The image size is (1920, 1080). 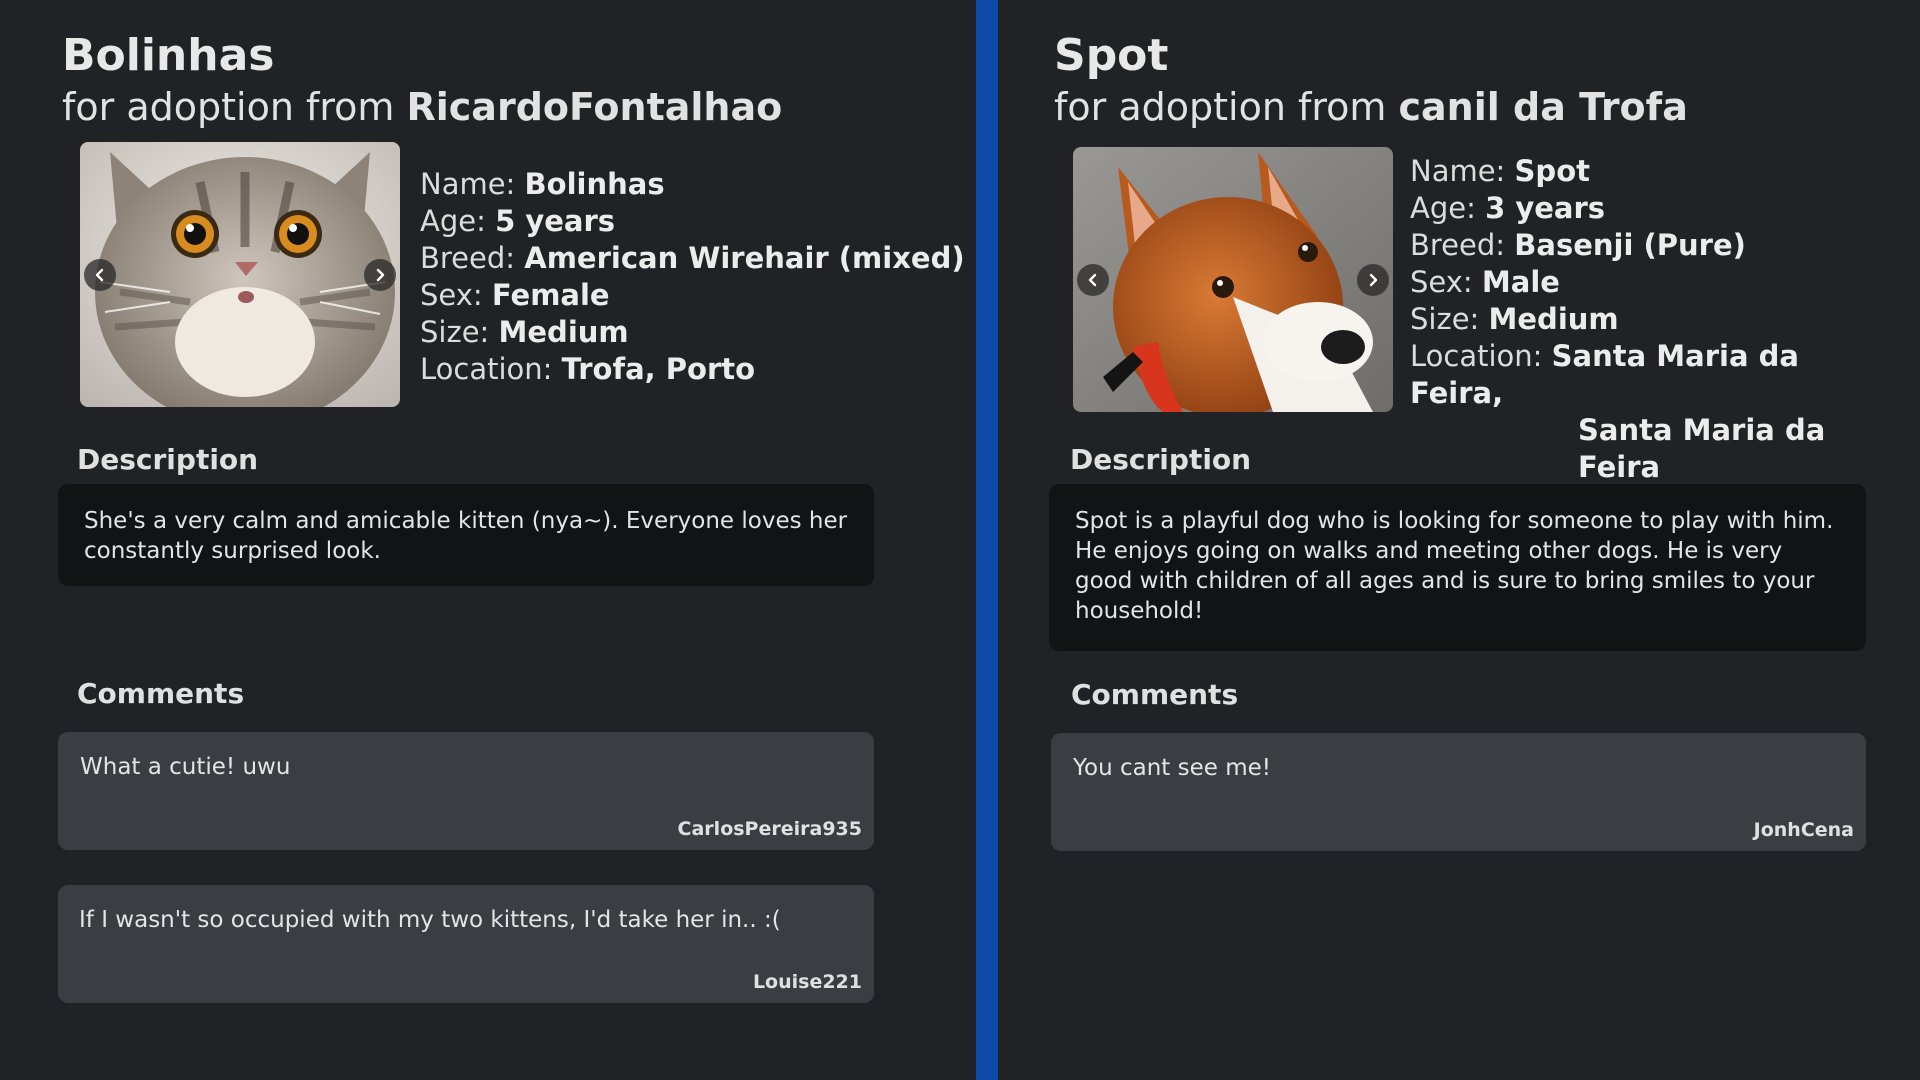 I want to click on pet-subtitle: for adoption from RicardoFontalhao, so click(x=422, y=107).